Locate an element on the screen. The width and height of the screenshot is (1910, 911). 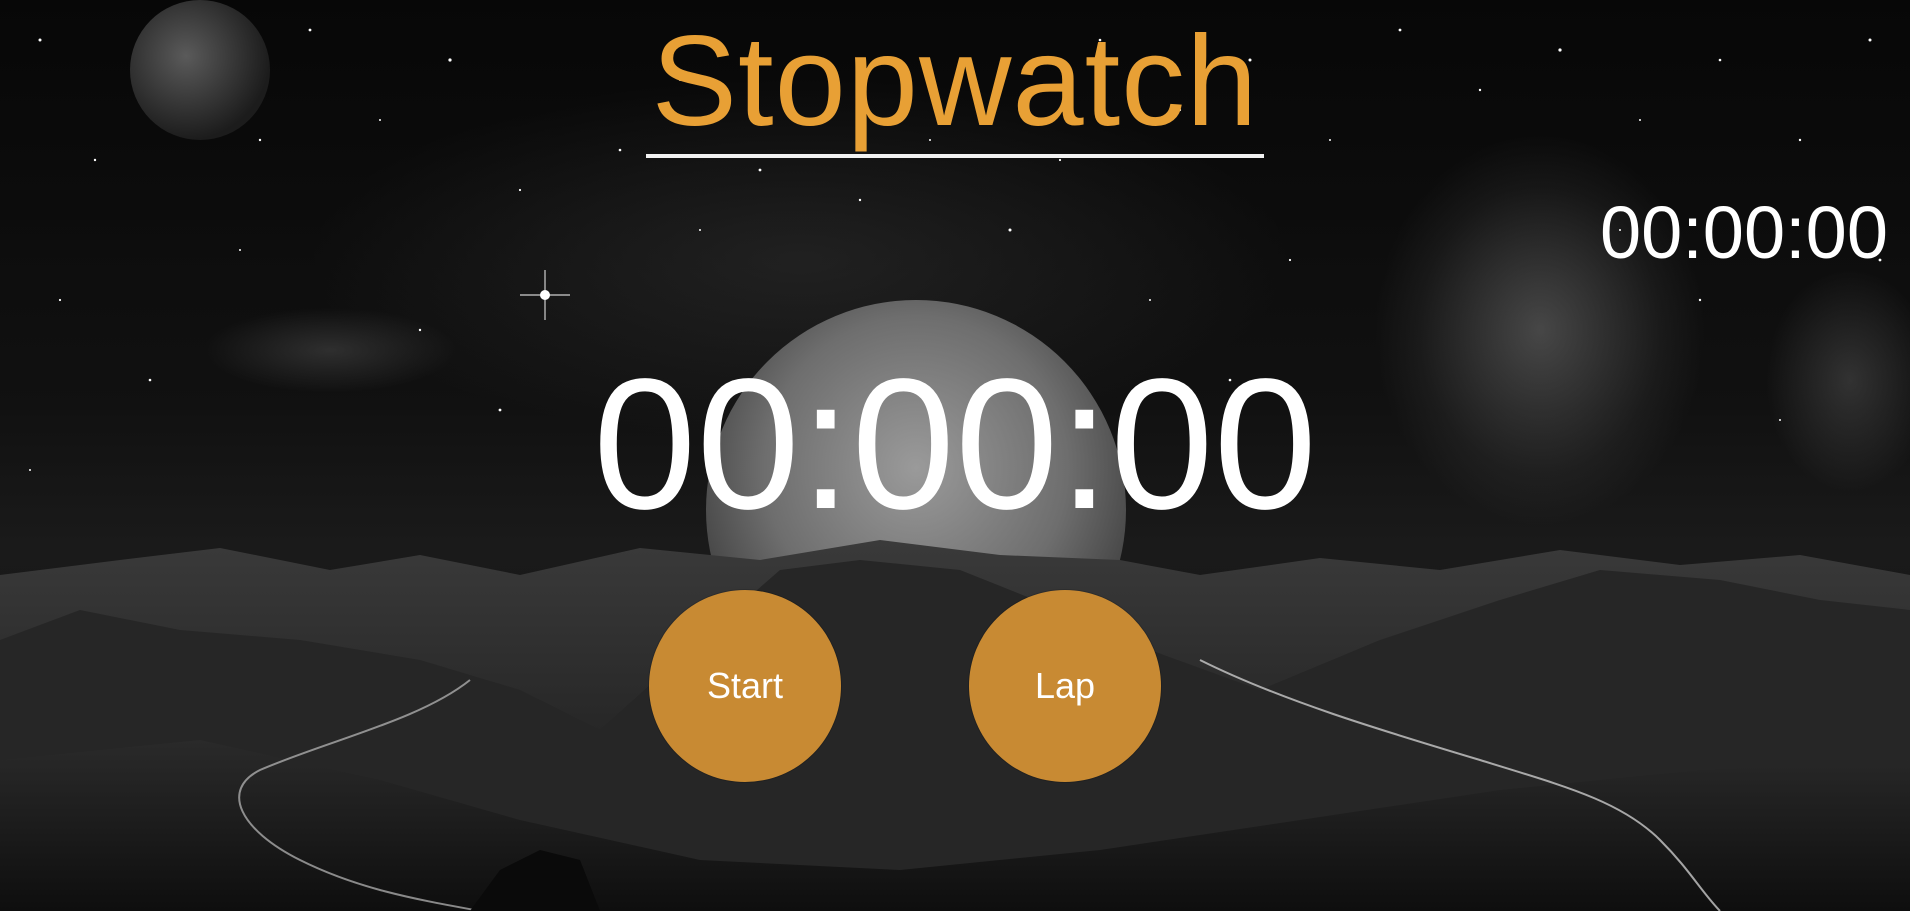
bright-star-decoration is located at coordinates (545, 295).